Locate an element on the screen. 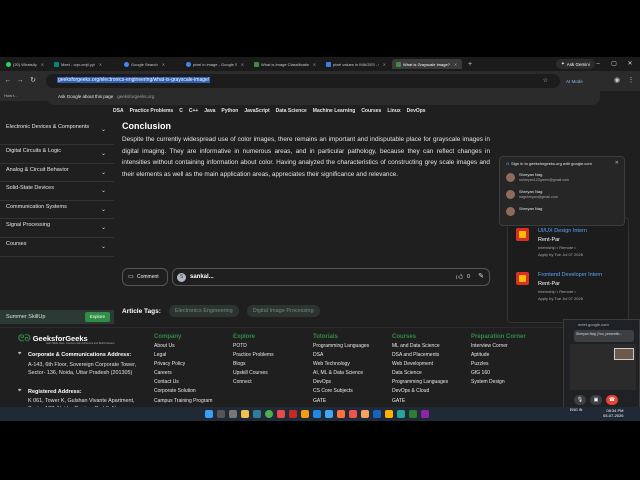  footer-link: Corporate Solution is located at coordinates (183, 391).